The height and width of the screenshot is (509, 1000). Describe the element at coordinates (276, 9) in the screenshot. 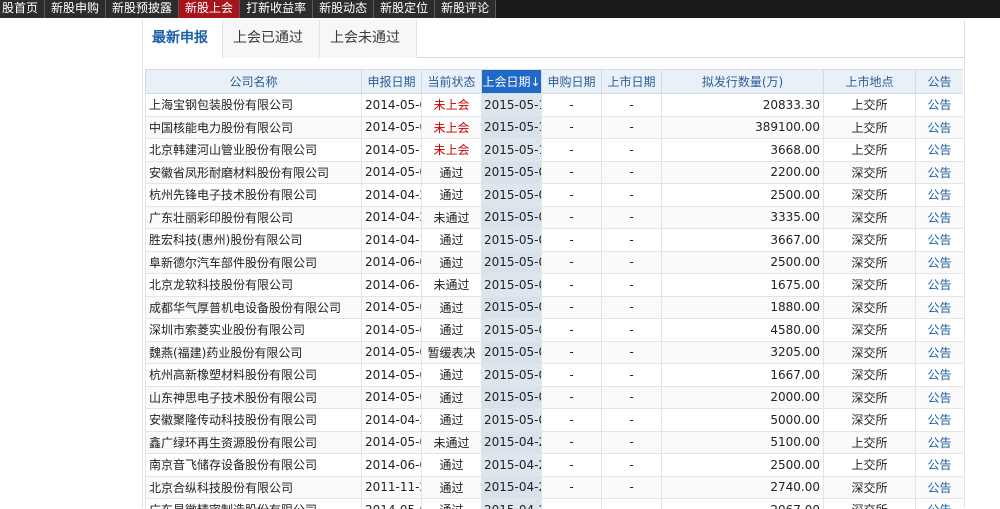

I see `nav-item-4: 打新收益率` at that location.